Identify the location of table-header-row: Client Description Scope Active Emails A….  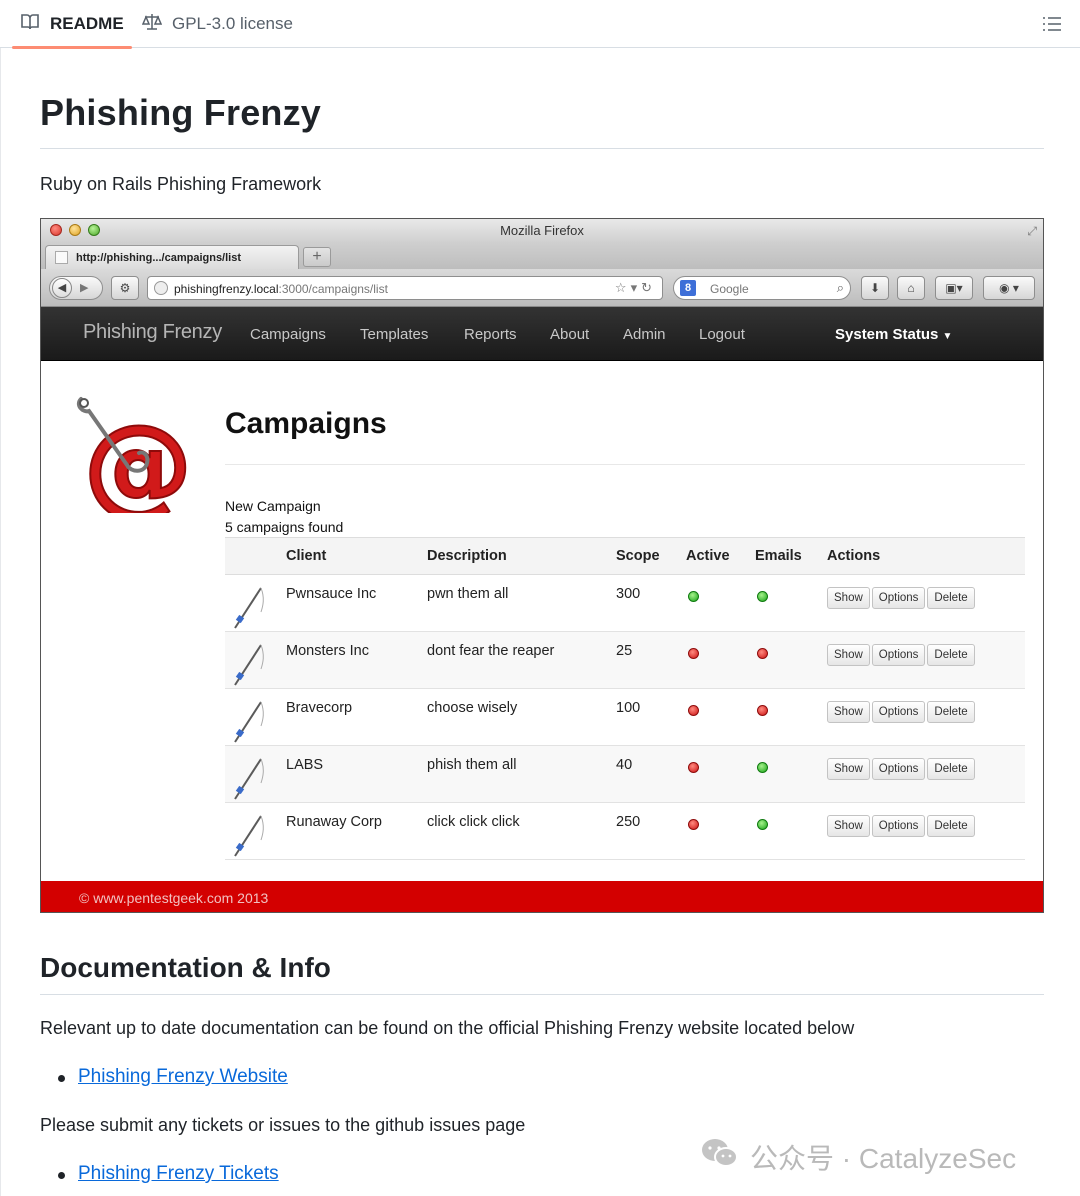
(625, 556).